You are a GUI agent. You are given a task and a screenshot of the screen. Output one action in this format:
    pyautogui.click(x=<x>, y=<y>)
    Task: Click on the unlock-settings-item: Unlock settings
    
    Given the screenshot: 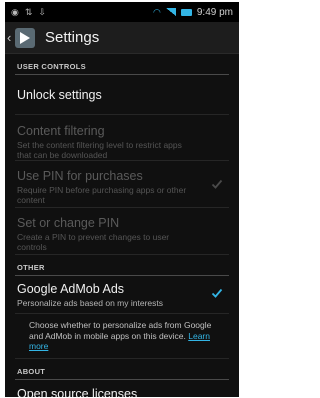 What is the action you would take?
    pyautogui.click(x=122, y=95)
    